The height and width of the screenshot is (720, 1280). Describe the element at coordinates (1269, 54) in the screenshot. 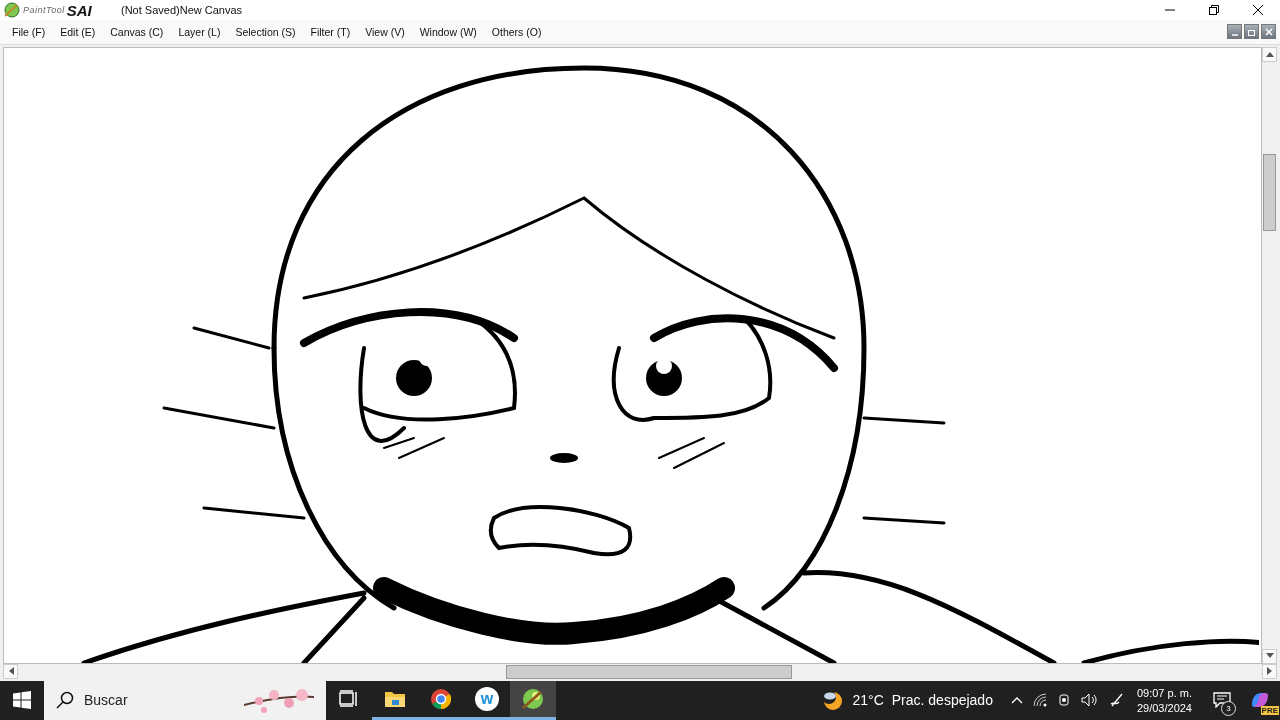

I see `scroll-up-icon` at that location.